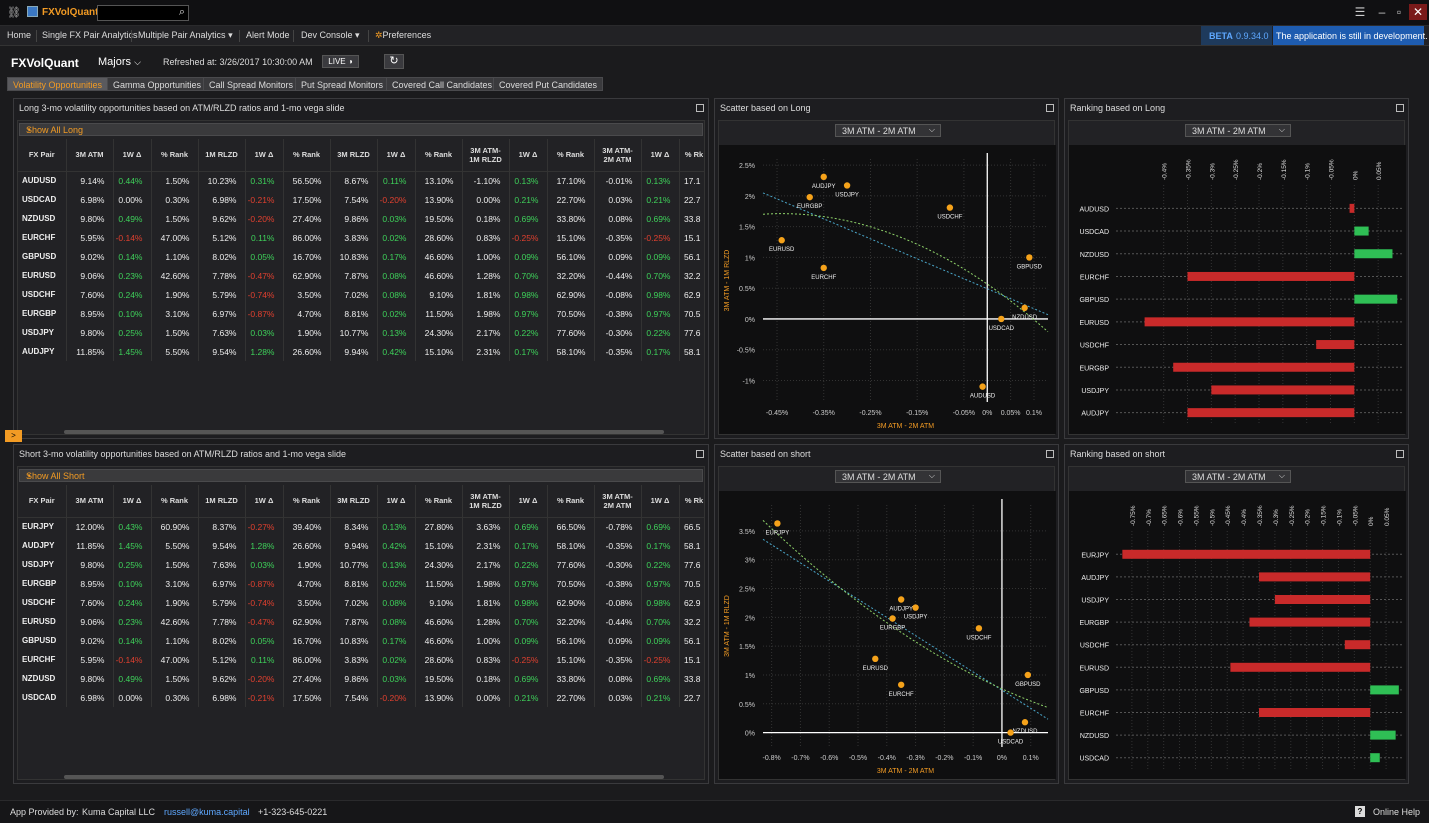 Image resolution: width=1429 pixels, height=823 pixels. Describe the element at coordinates (182, 12) in the screenshot. I see `search-icon: ⌕` at that location.